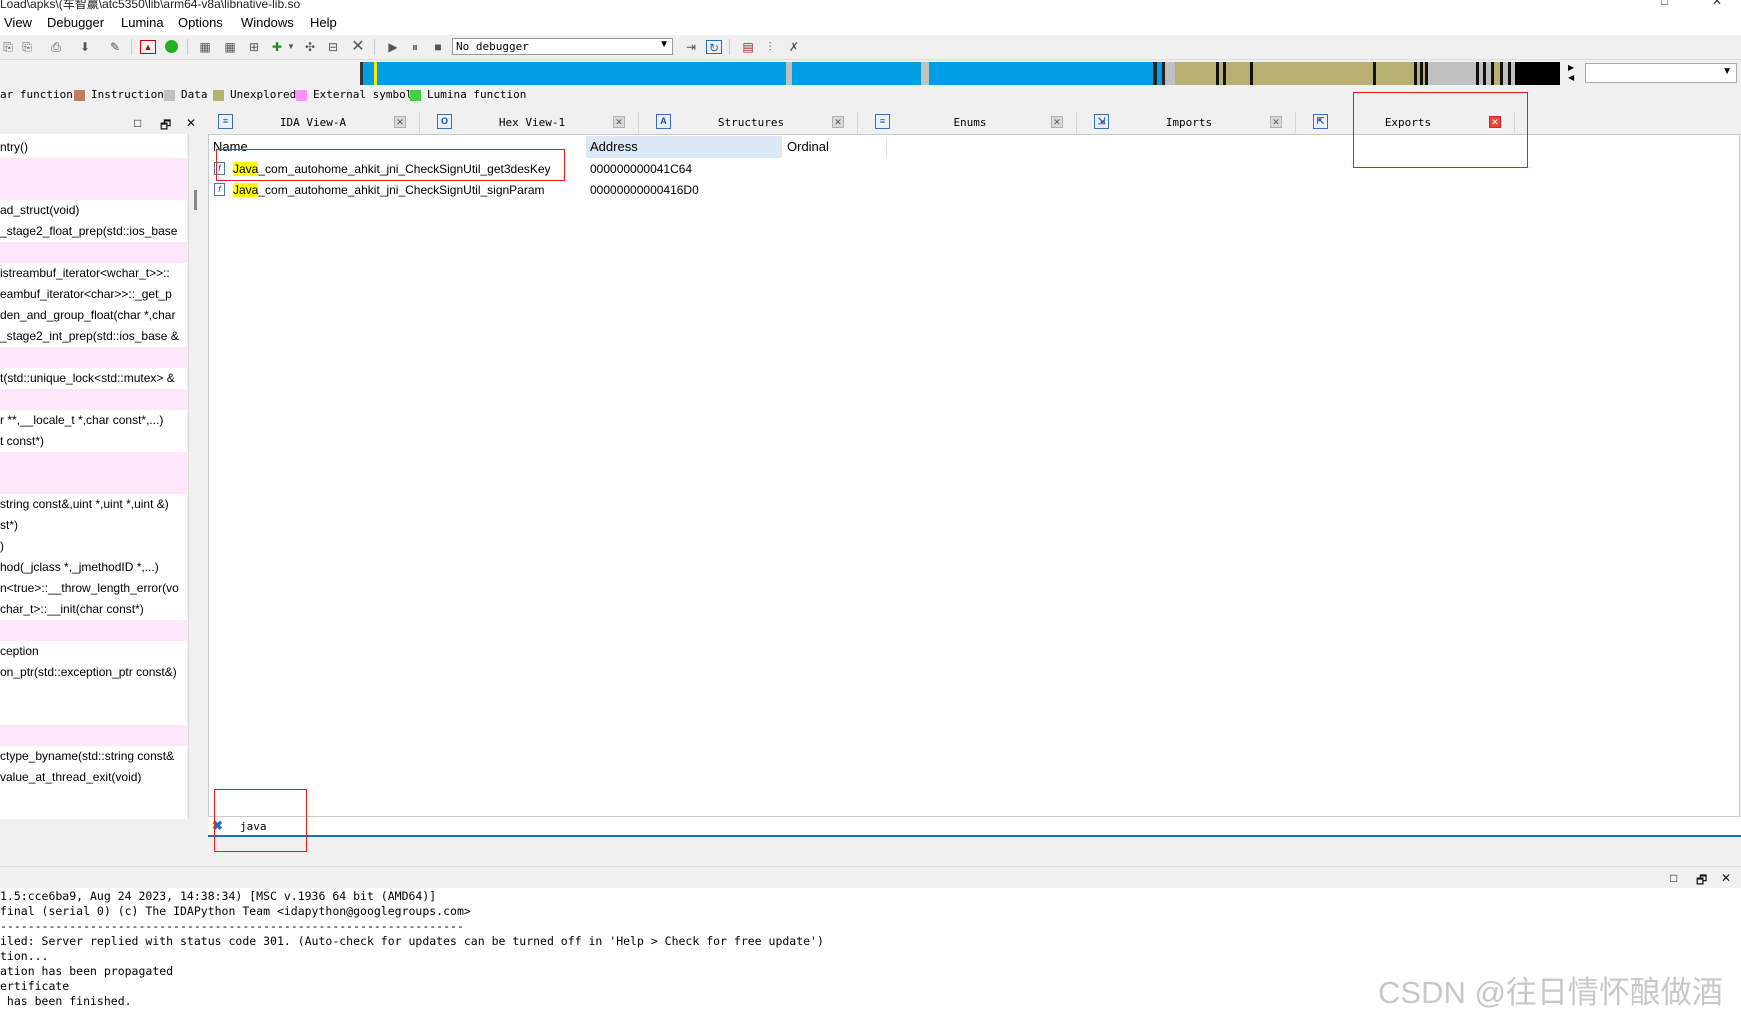 This screenshot has height=1016, width=1741. I want to click on breakpoint-icon: ✣, so click(310, 47).